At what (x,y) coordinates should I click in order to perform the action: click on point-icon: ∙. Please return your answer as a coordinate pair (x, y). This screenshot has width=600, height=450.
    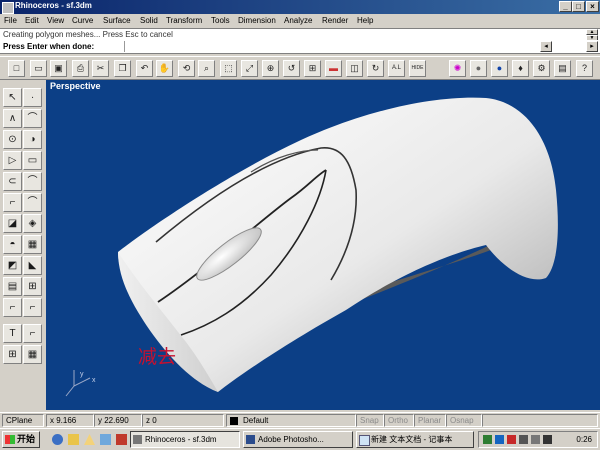
    Looking at the image, I should click on (32, 97).